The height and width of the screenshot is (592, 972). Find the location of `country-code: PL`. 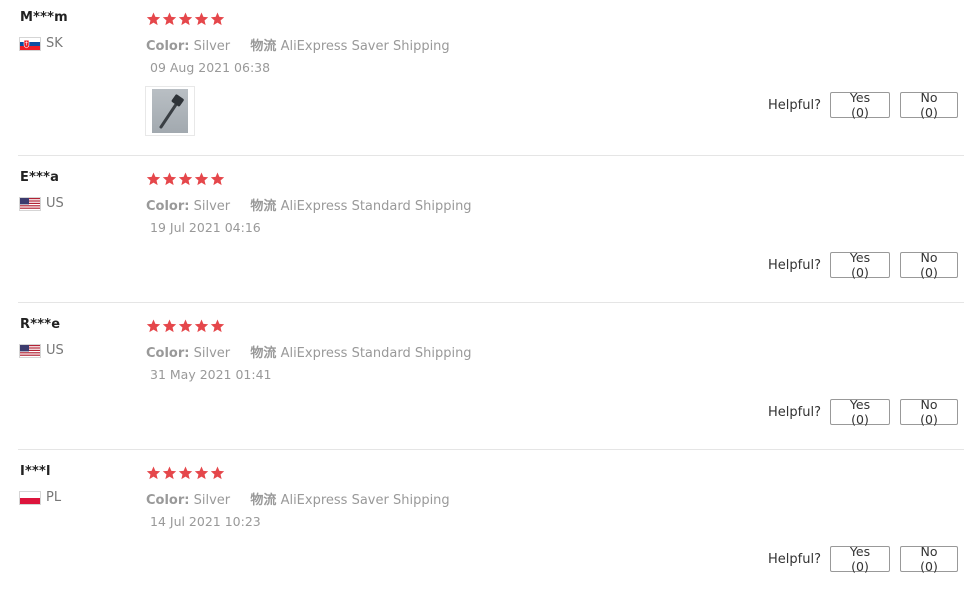

country-code: PL is located at coordinates (54, 497).